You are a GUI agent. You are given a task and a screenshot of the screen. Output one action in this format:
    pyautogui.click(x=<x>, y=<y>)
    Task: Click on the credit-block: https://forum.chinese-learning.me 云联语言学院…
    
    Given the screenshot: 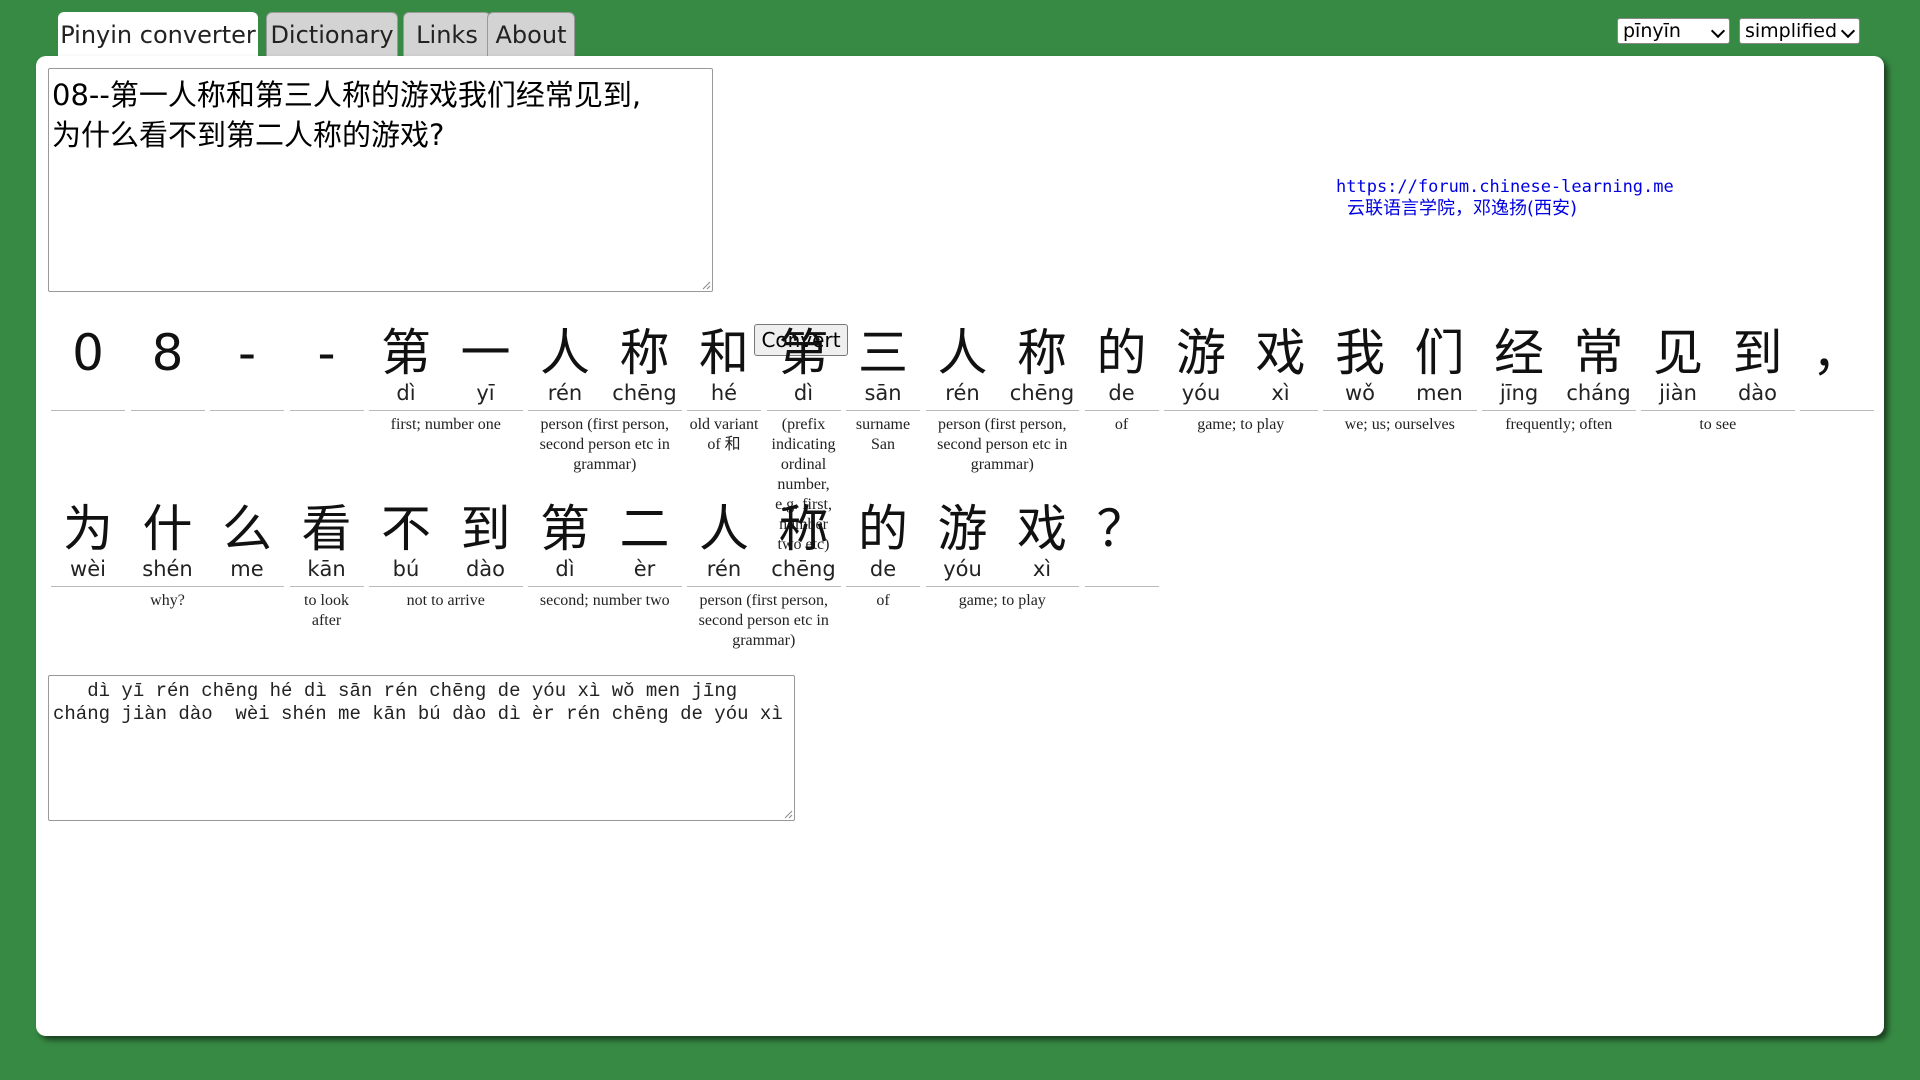 What is the action you would take?
    pyautogui.click(x=1505, y=198)
    